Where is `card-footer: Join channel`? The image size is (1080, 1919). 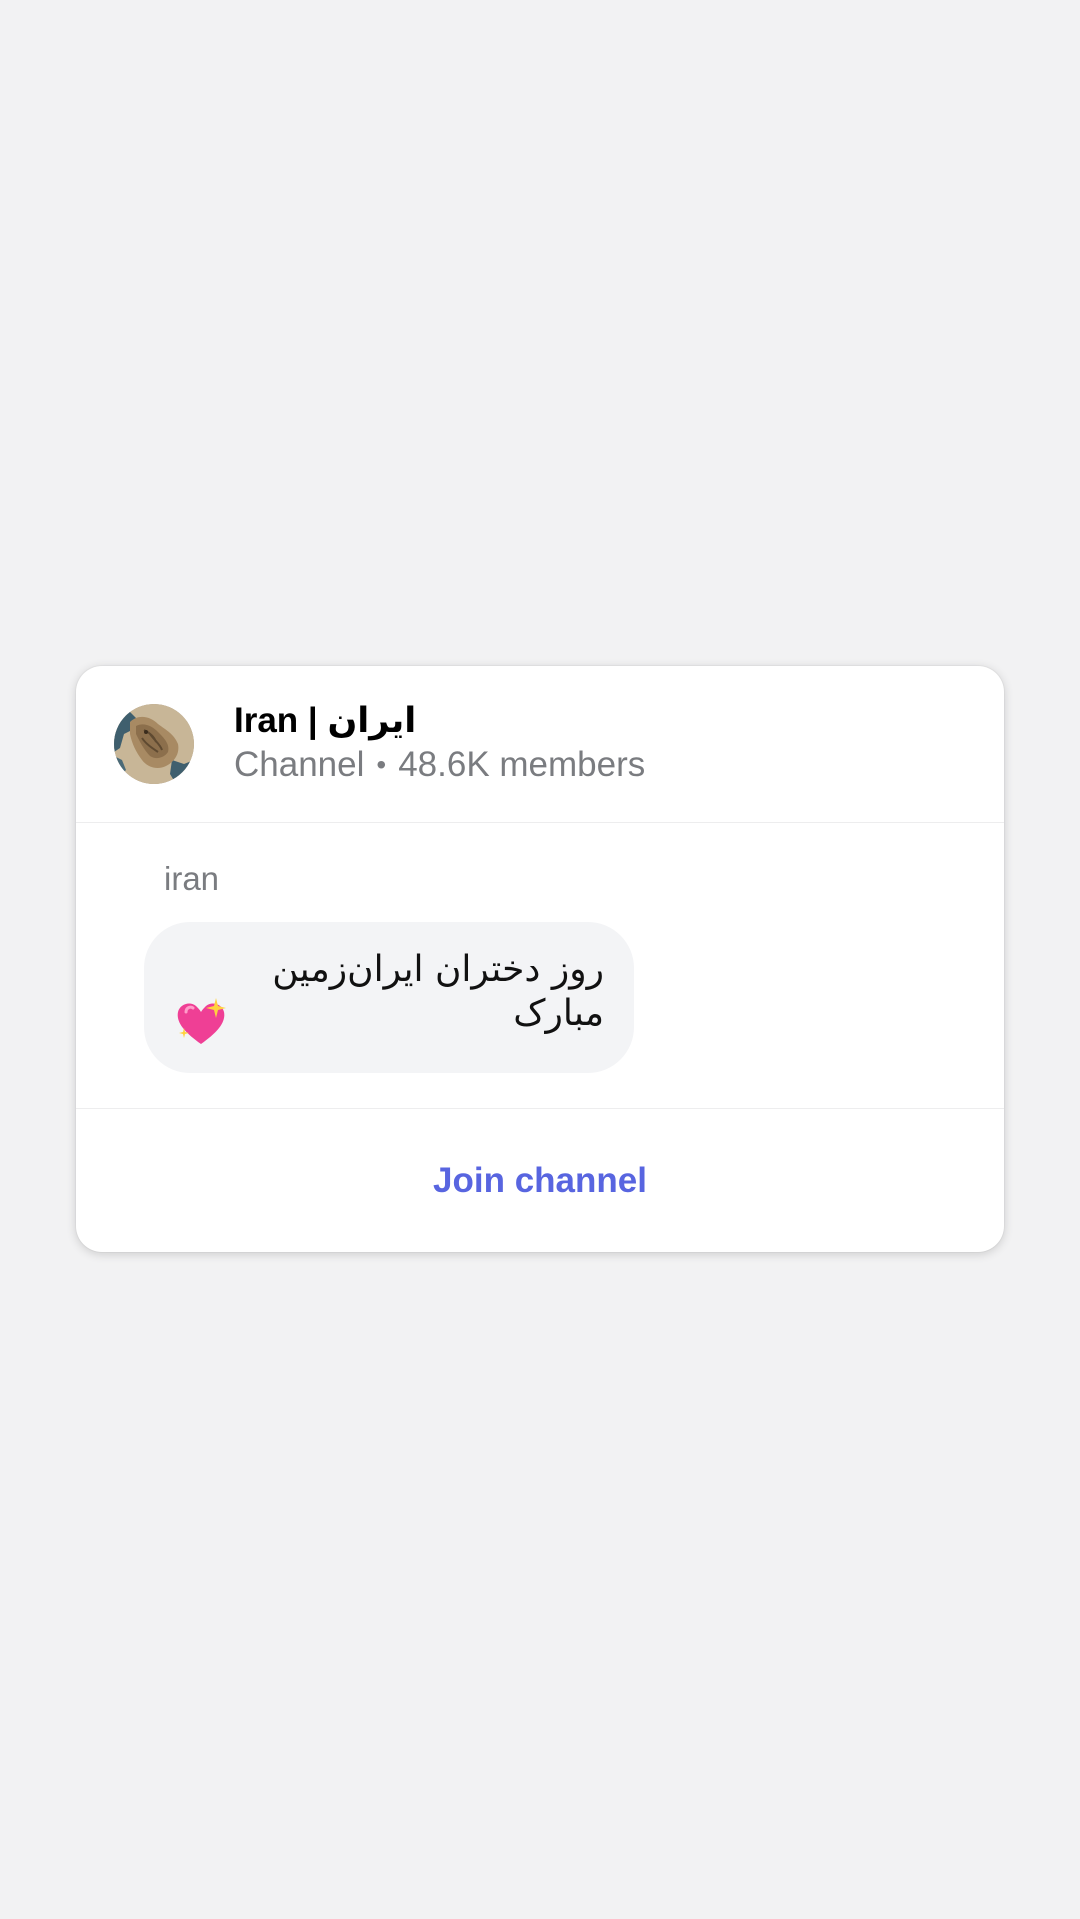 card-footer: Join channel is located at coordinates (540, 1180).